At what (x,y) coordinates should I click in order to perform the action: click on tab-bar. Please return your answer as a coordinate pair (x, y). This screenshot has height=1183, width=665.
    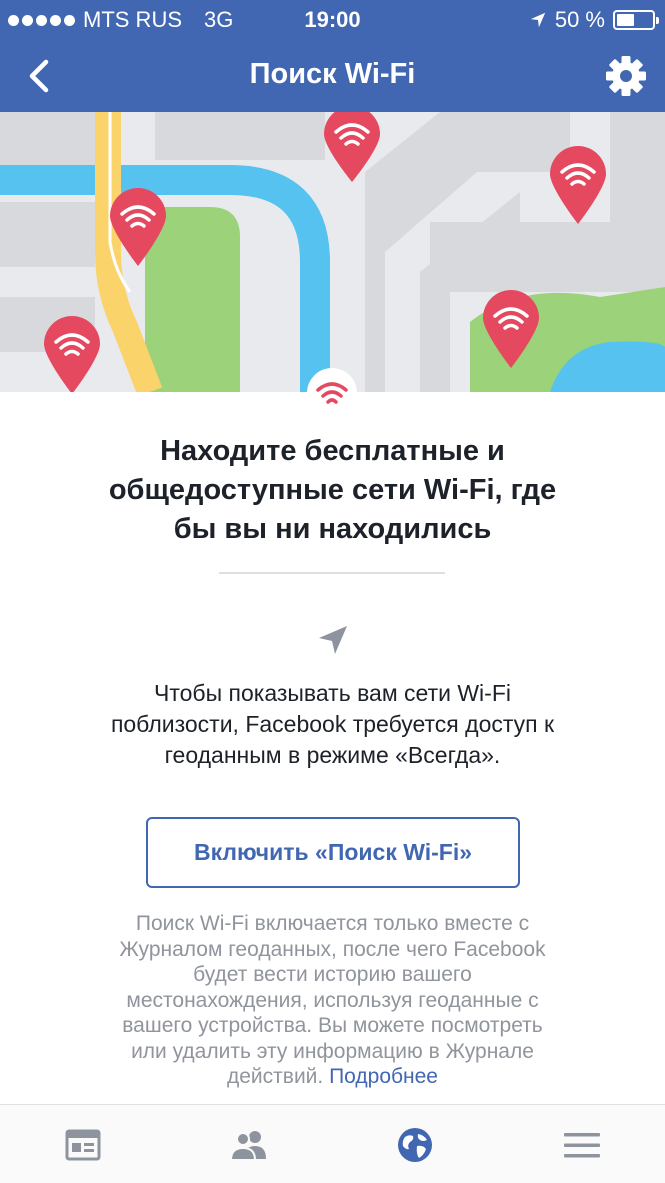
    Looking at the image, I should click on (332, 1143).